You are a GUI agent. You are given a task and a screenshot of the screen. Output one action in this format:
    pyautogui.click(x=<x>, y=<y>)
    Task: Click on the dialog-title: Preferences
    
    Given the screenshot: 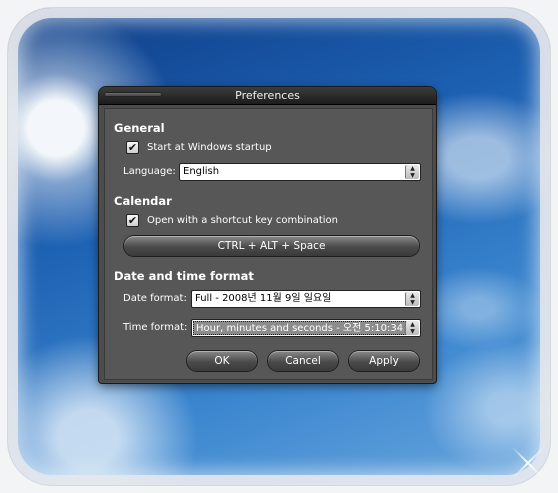 What is the action you would take?
    pyautogui.click(x=267, y=95)
    